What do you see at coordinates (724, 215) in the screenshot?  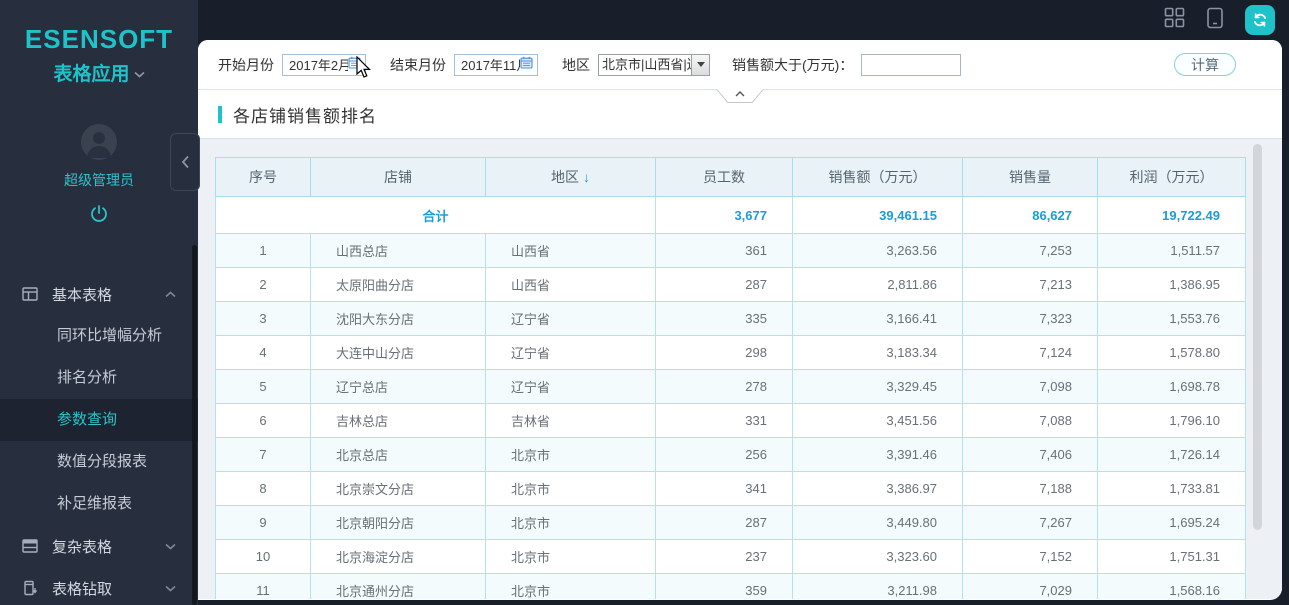 I see `total-employees: 3,677` at bounding box center [724, 215].